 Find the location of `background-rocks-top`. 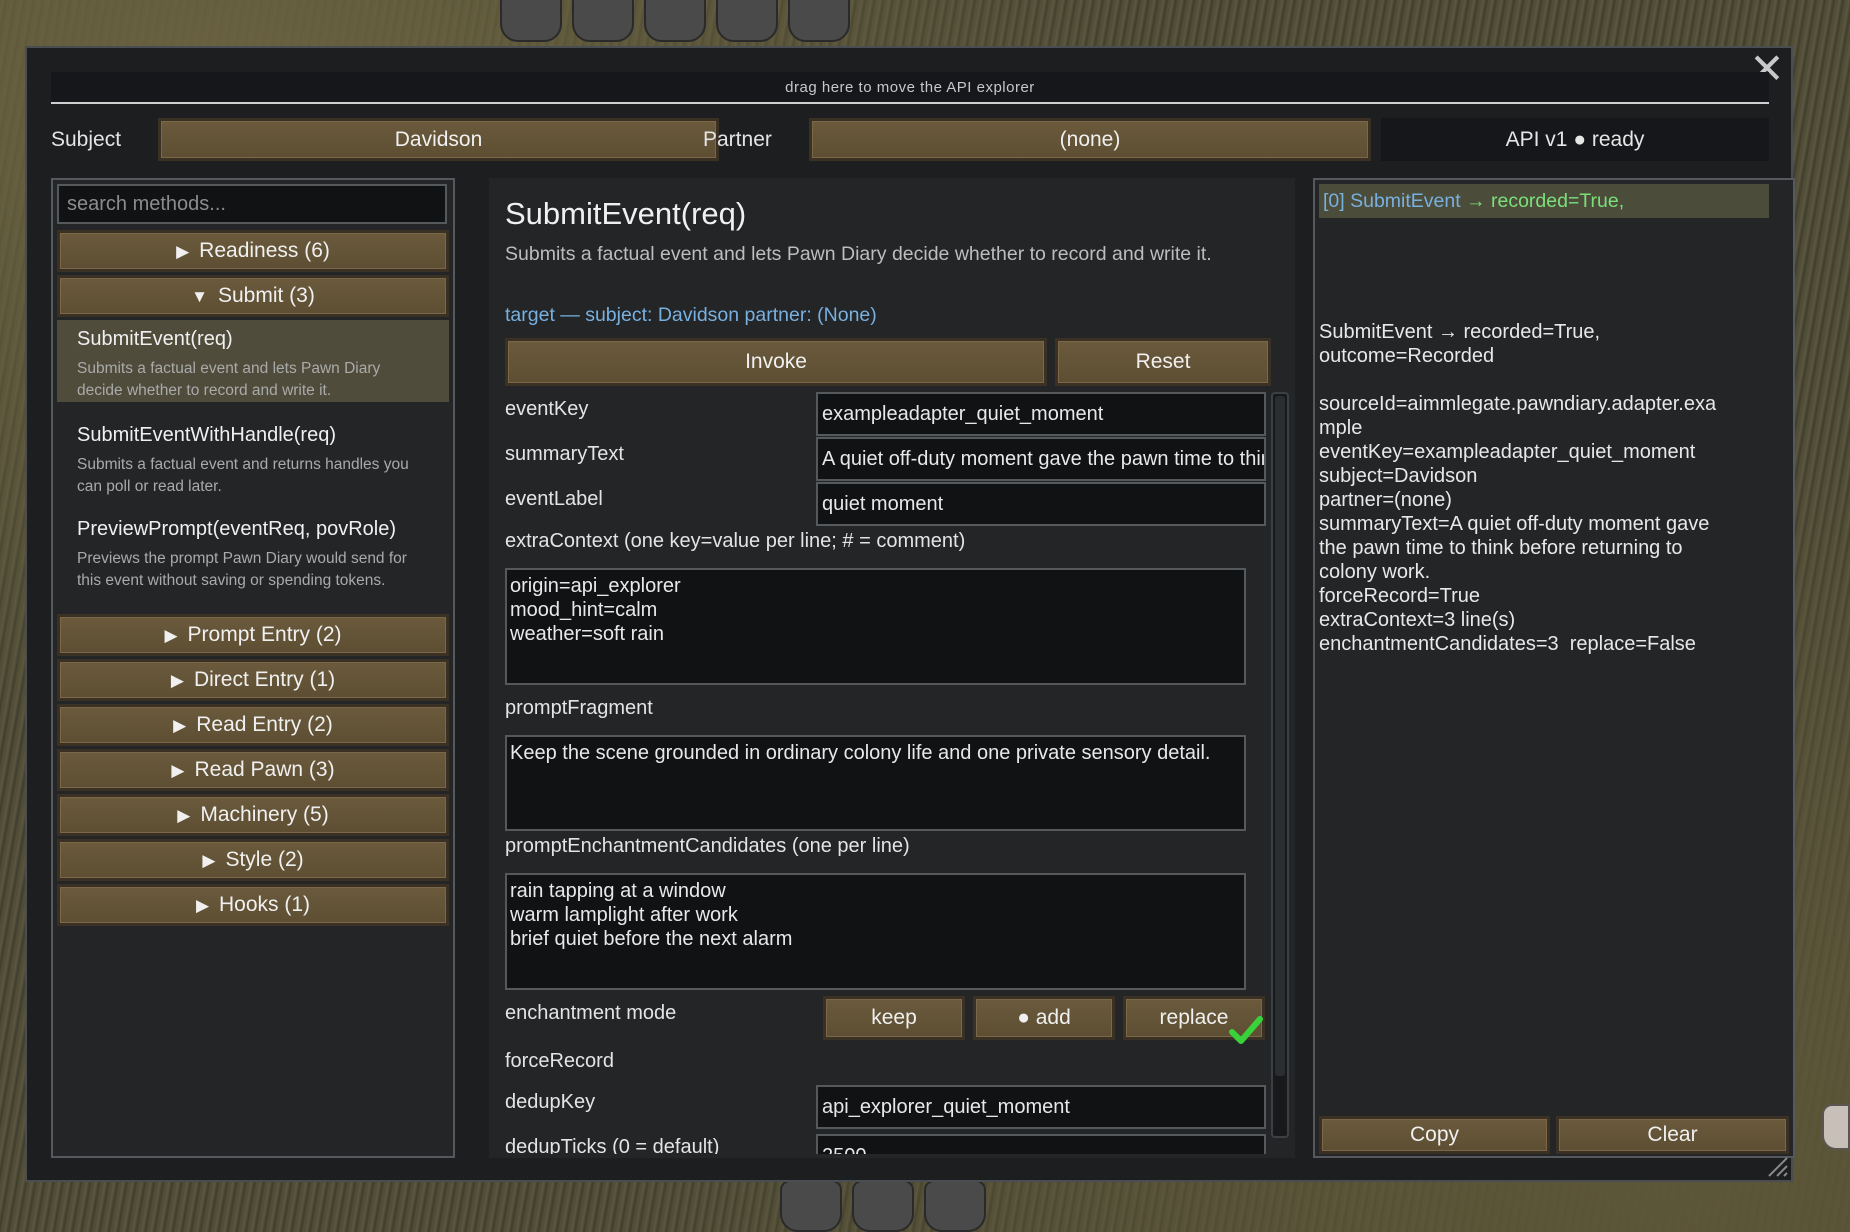

background-rocks-top is located at coordinates (680, 22).